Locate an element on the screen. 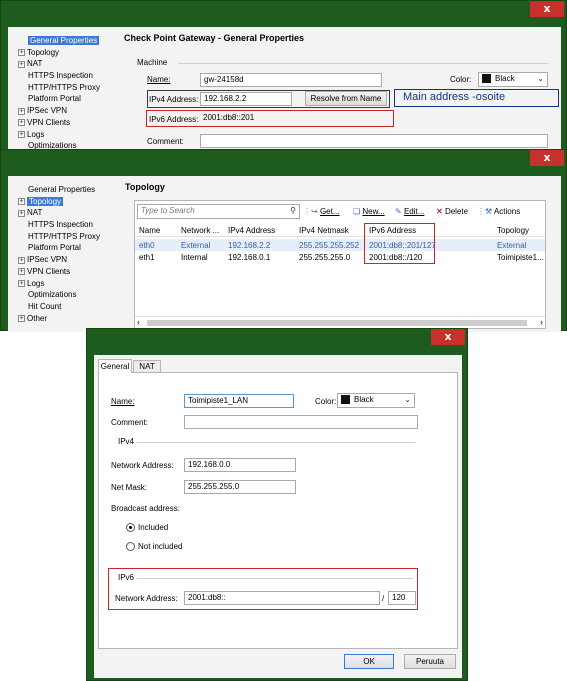  delete-button: ✕ Delete is located at coordinates (452, 212).